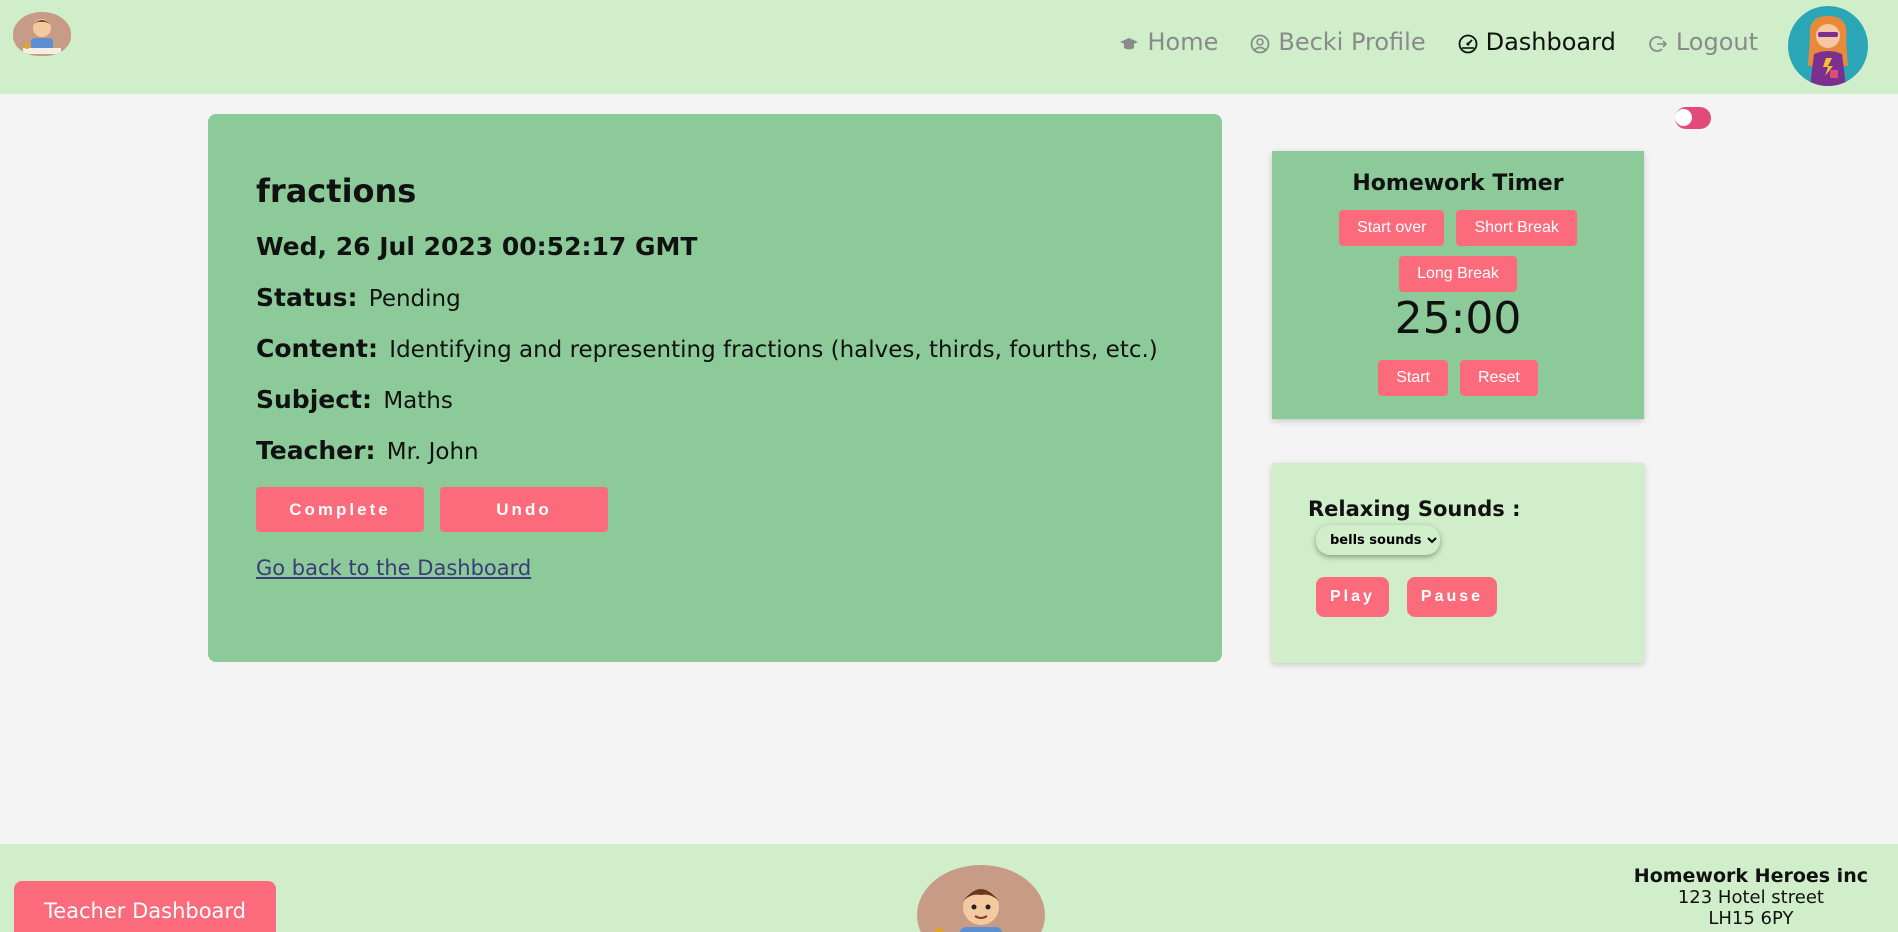 The image size is (1898, 932). I want to click on nav-logout: Logout, so click(1703, 42).